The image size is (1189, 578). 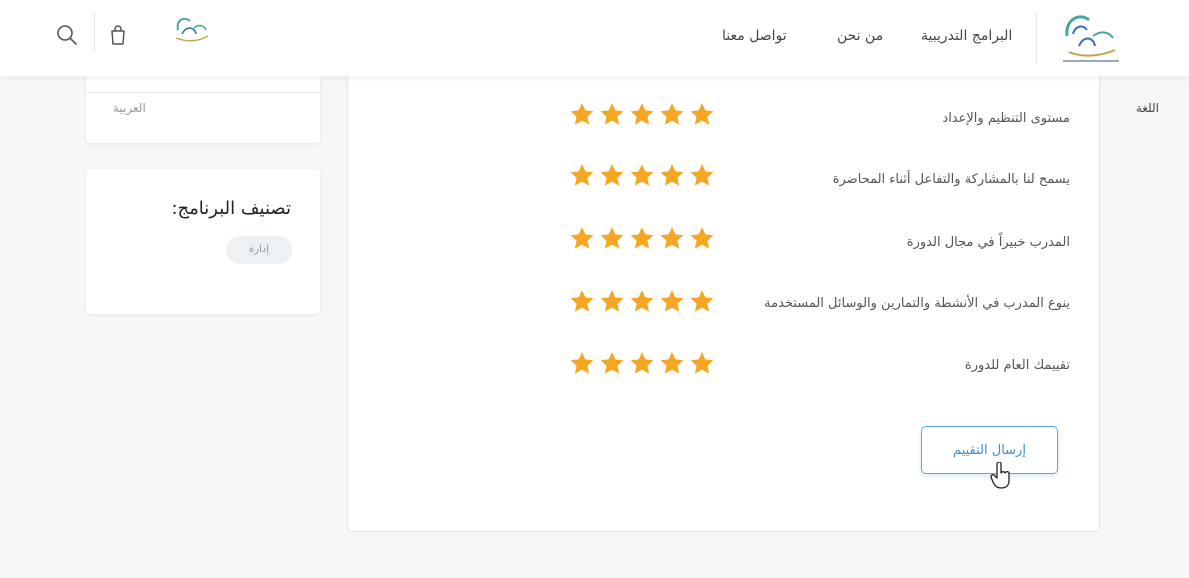 I want to click on nav-about: من نحن, so click(x=860, y=36).